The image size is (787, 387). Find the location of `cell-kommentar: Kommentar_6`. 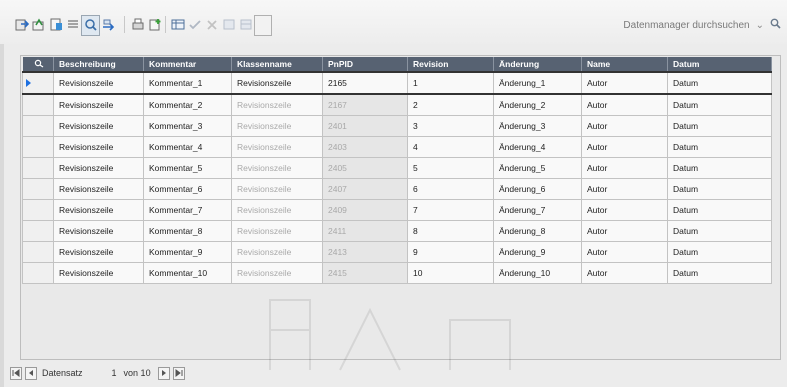

cell-kommentar: Kommentar_6 is located at coordinates (187, 189).